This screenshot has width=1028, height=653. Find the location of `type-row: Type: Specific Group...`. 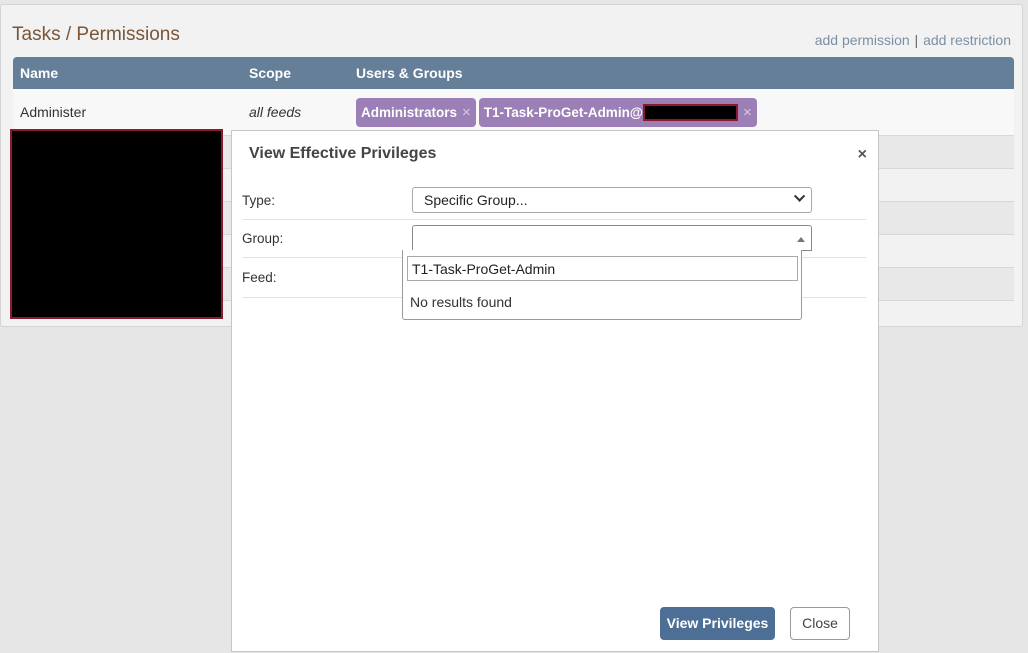

type-row: Type: Specific Group... is located at coordinates (554, 203).